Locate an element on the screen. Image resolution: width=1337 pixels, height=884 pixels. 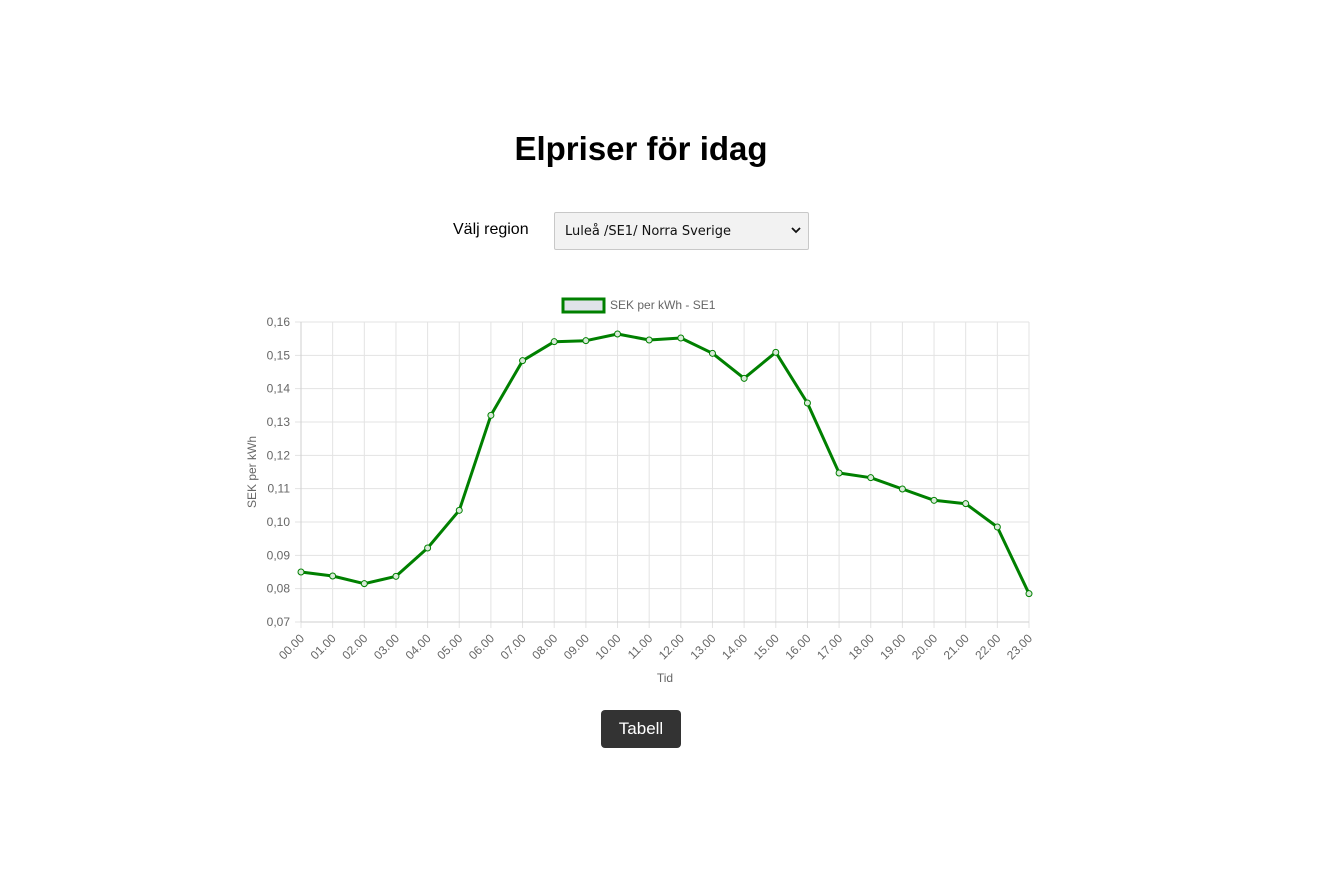
chevron-down-icon is located at coordinates (796, 230).